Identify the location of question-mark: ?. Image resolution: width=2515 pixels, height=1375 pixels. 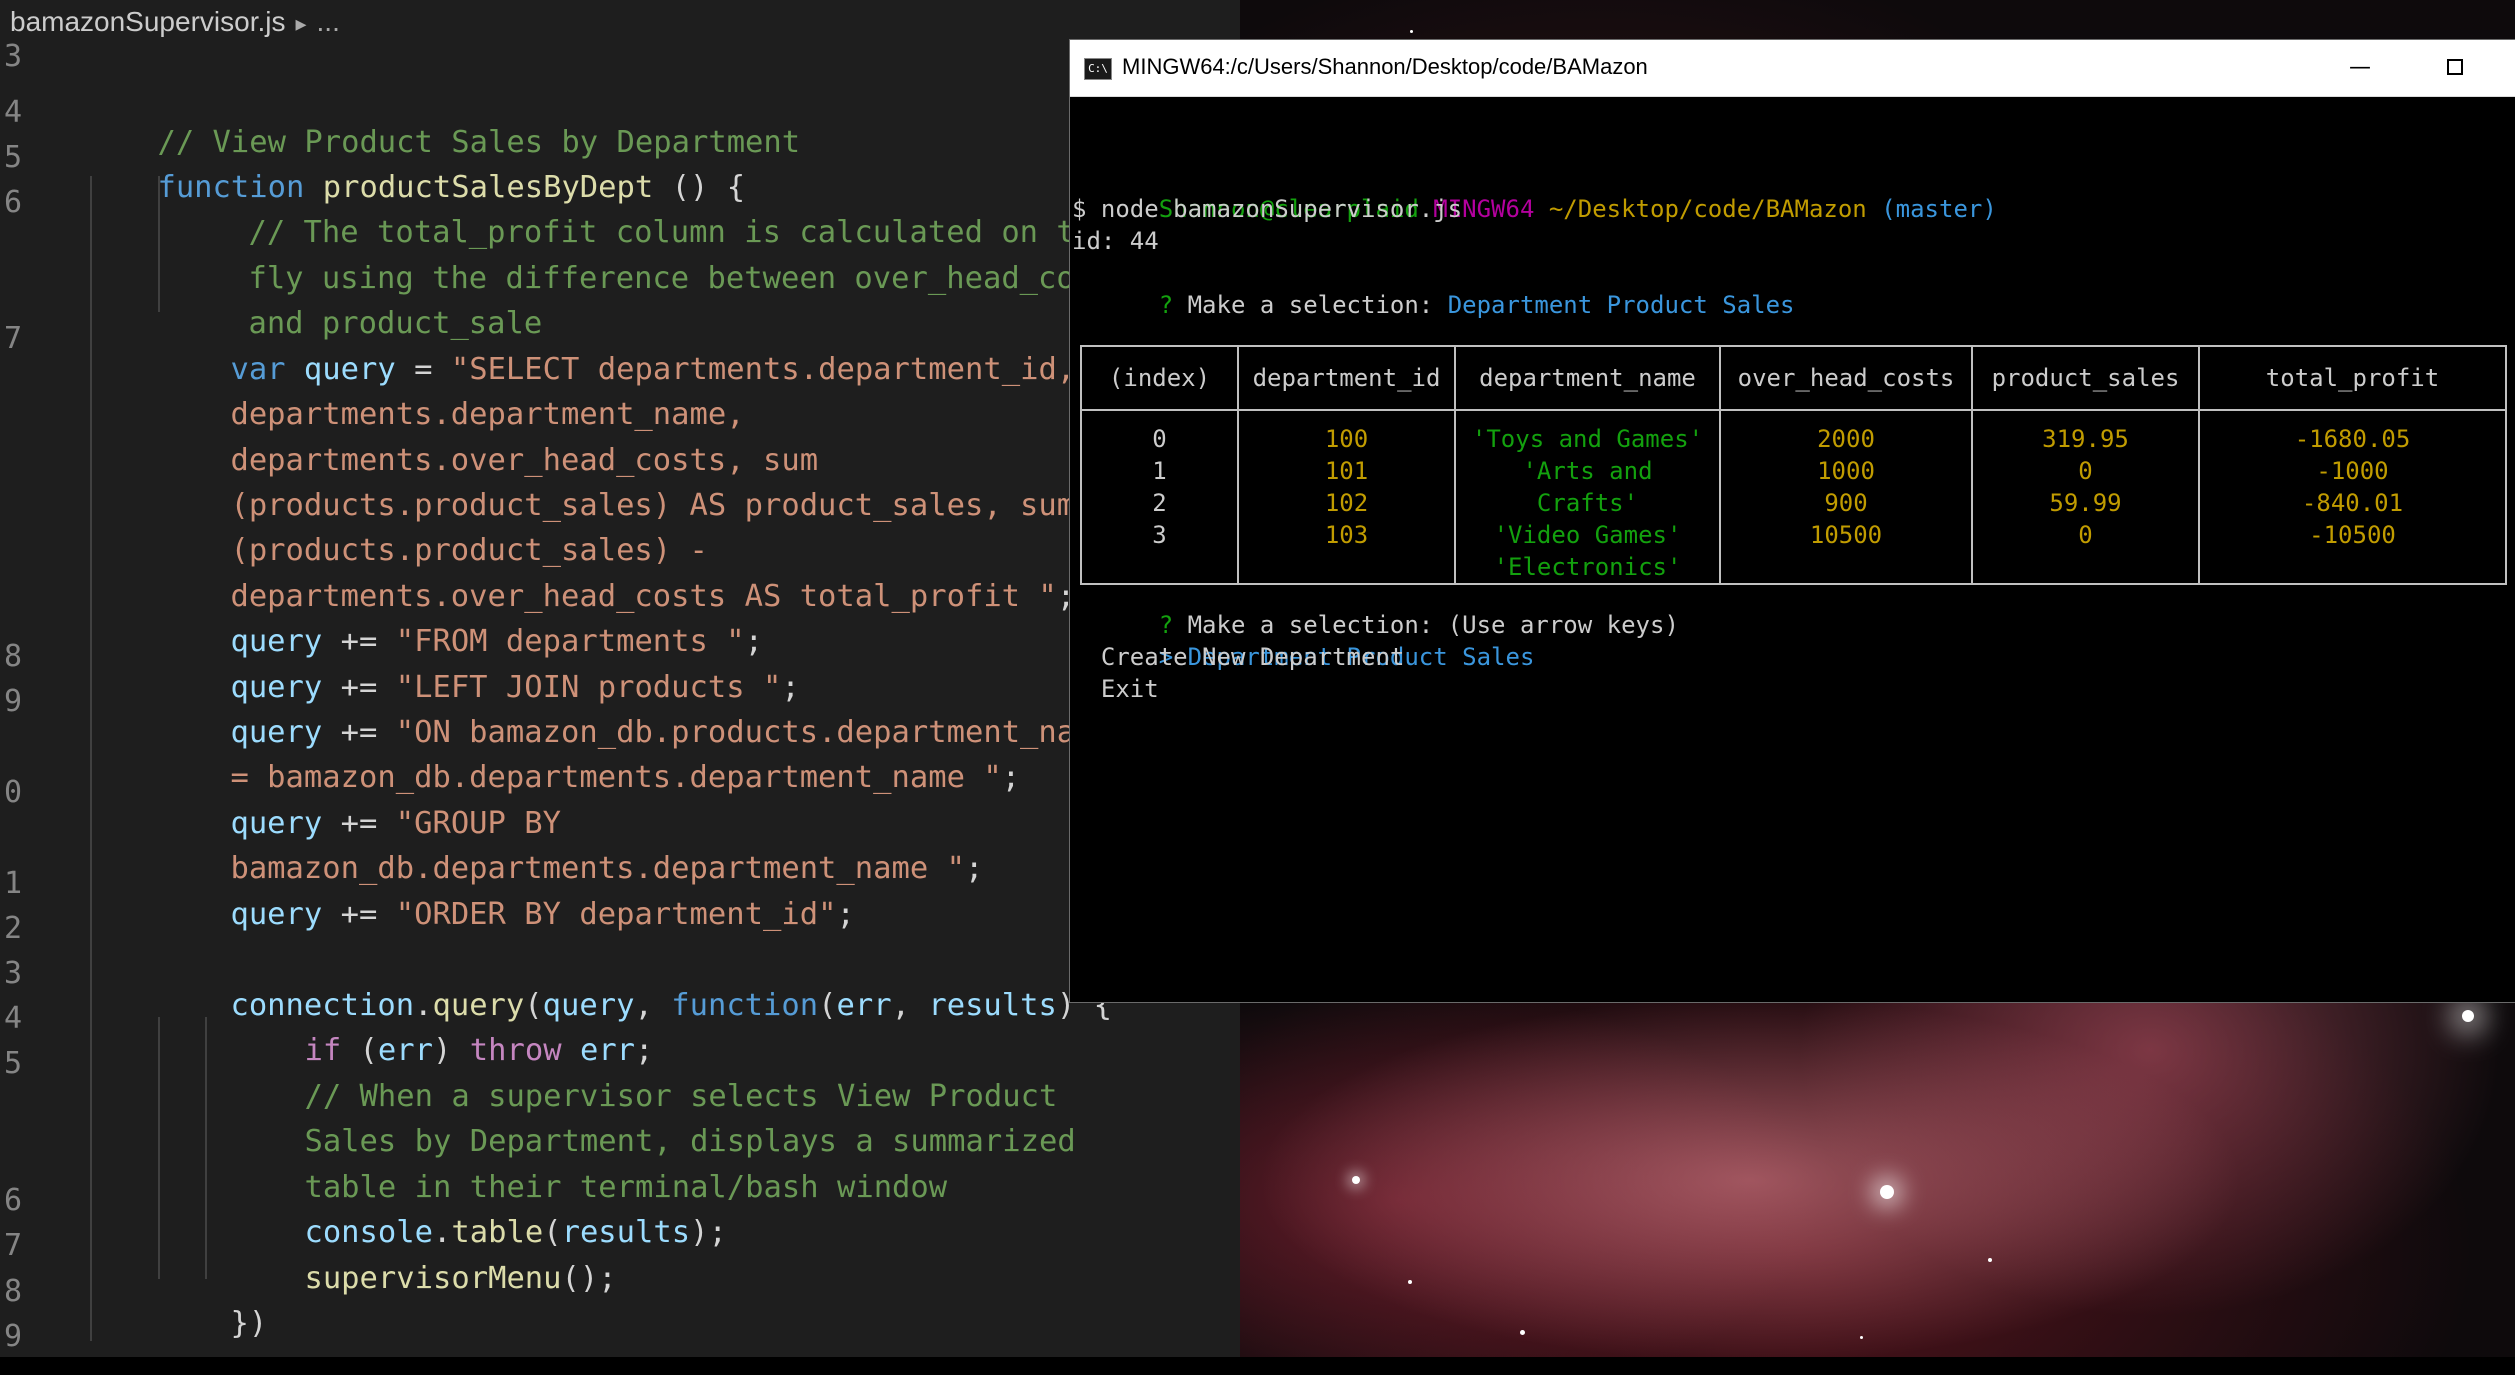
(1166, 305).